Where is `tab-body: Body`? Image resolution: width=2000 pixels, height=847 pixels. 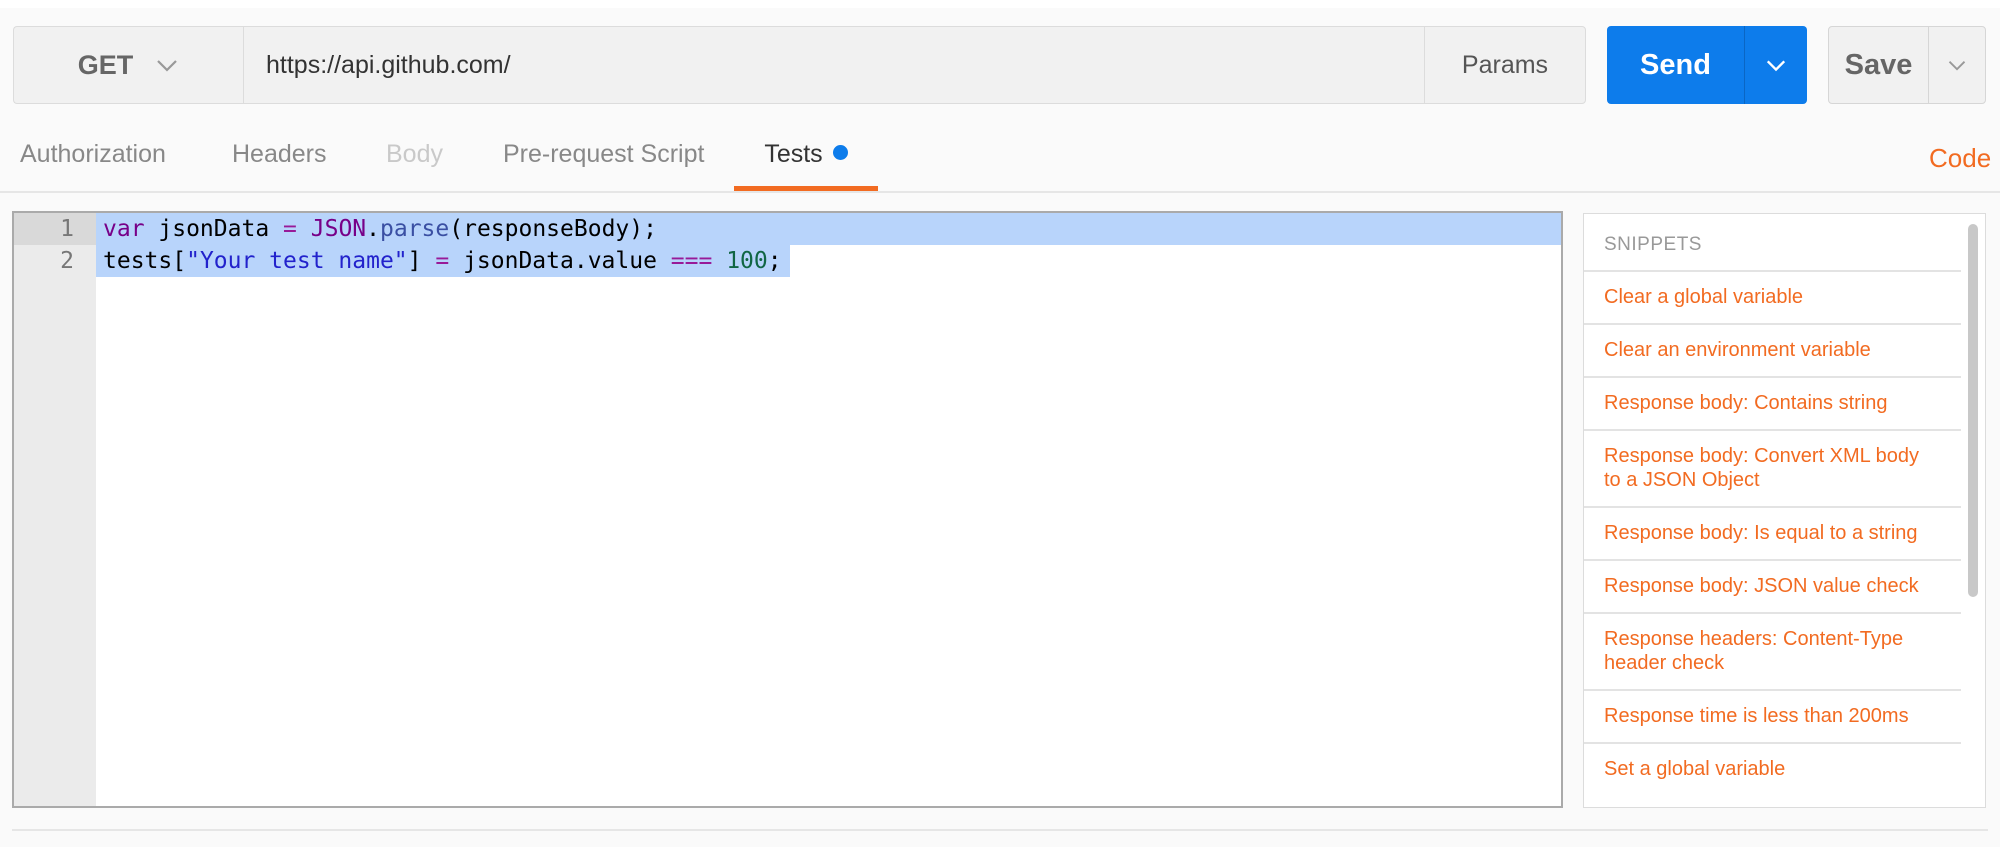
tab-body: Body is located at coordinates (414, 158).